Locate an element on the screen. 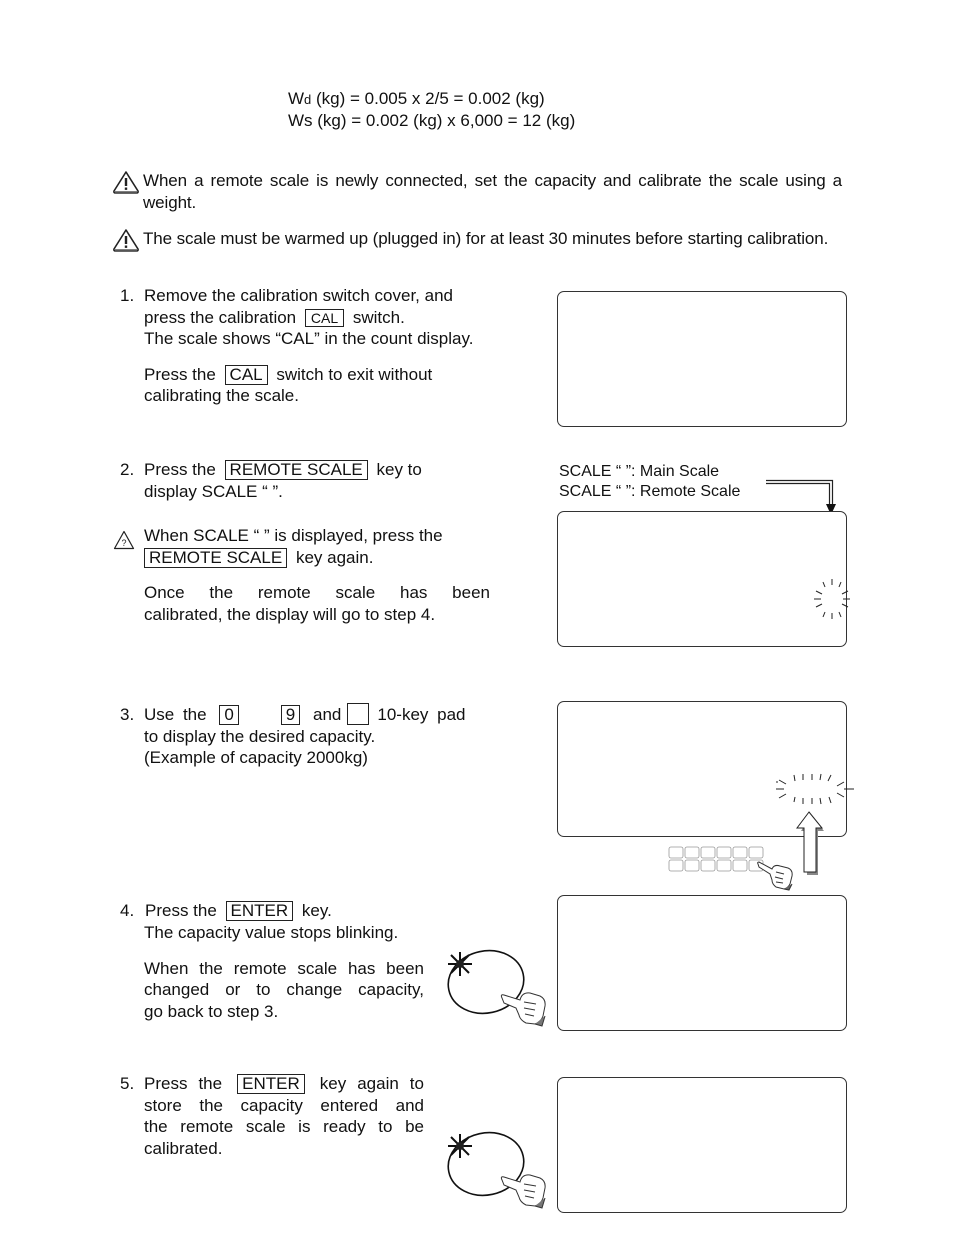 The image size is (954, 1235). formula-wd-prefix: W is located at coordinates (296, 98).